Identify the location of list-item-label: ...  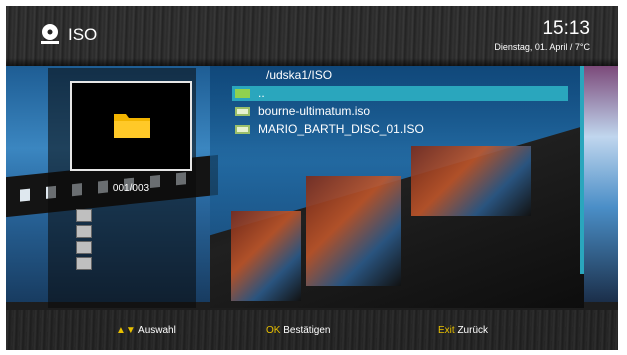
(261, 93).